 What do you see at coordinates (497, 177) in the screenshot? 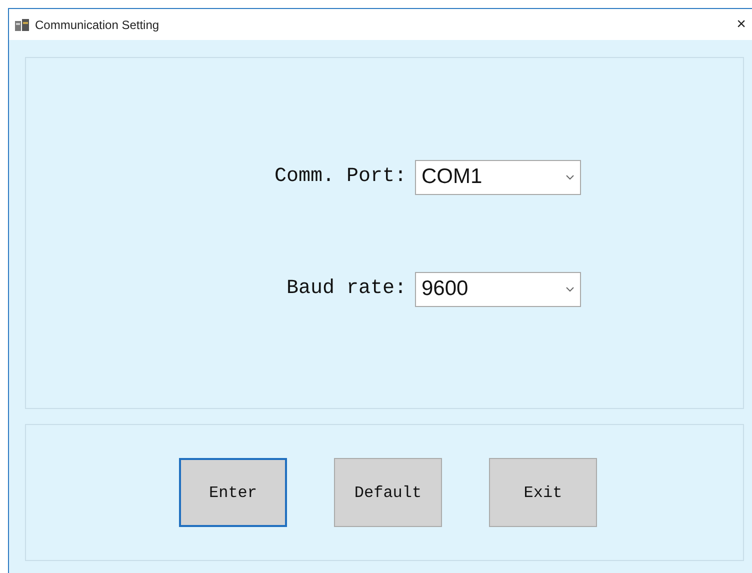
I see `dropdown: COM1` at bounding box center [497, 177].